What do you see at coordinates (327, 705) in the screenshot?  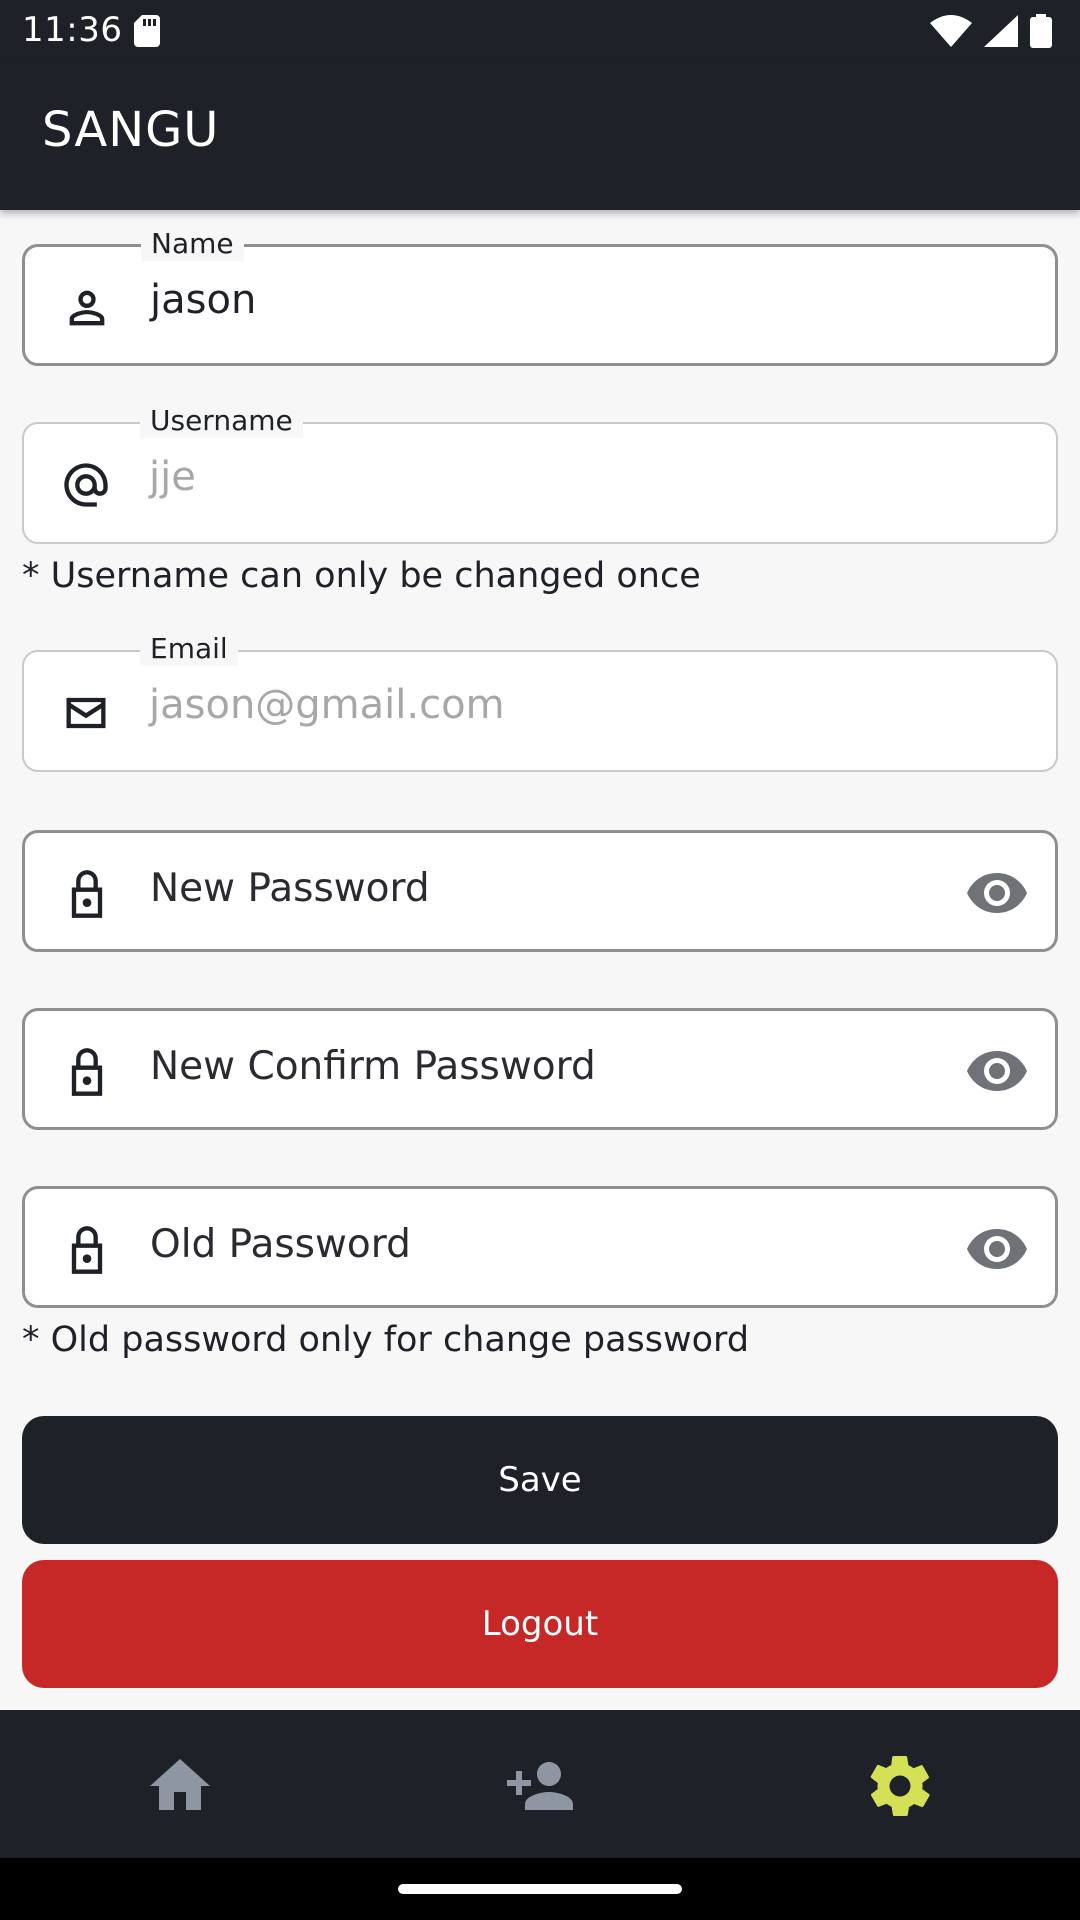 I see `email-value: jason@gmail.com` at bounding box center [327, 705].